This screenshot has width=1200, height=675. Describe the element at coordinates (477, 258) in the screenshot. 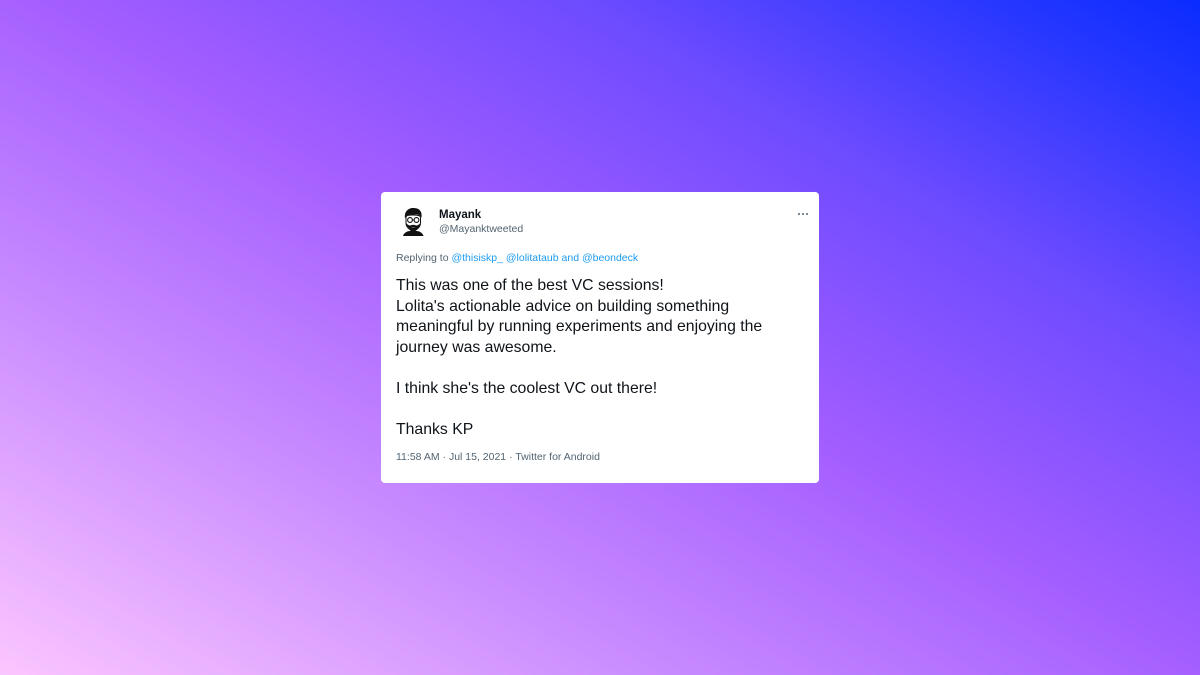

I see `mention-link: @thisiskp_` at that location.